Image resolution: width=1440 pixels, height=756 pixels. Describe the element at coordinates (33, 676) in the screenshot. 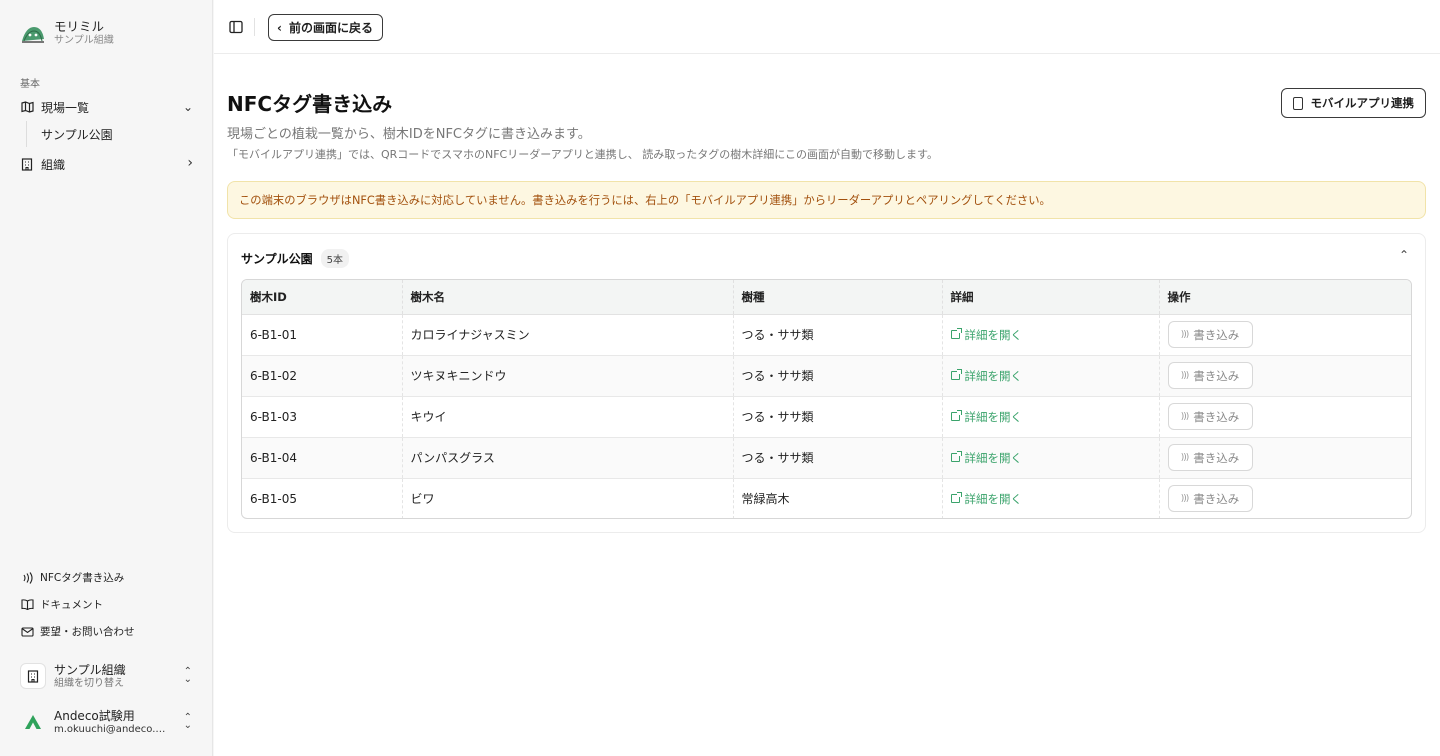

I see `org-avatar` at that location.